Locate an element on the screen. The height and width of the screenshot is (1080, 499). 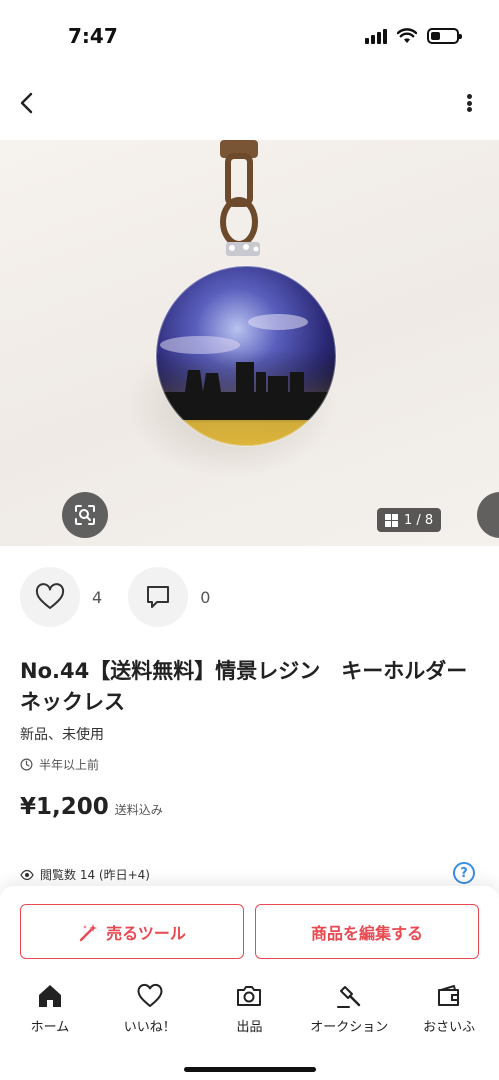
nav-bar is located at coordinates (249, 103).